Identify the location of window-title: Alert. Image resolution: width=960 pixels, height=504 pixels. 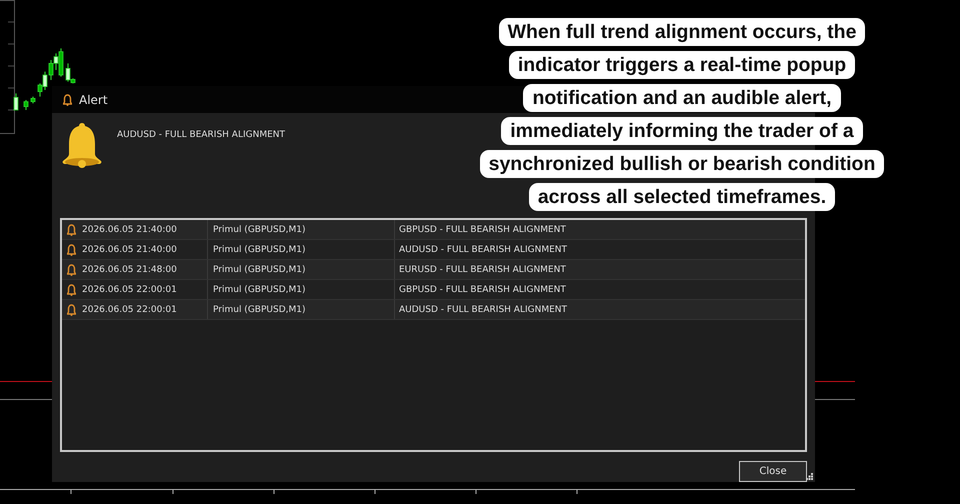
(93, 99).